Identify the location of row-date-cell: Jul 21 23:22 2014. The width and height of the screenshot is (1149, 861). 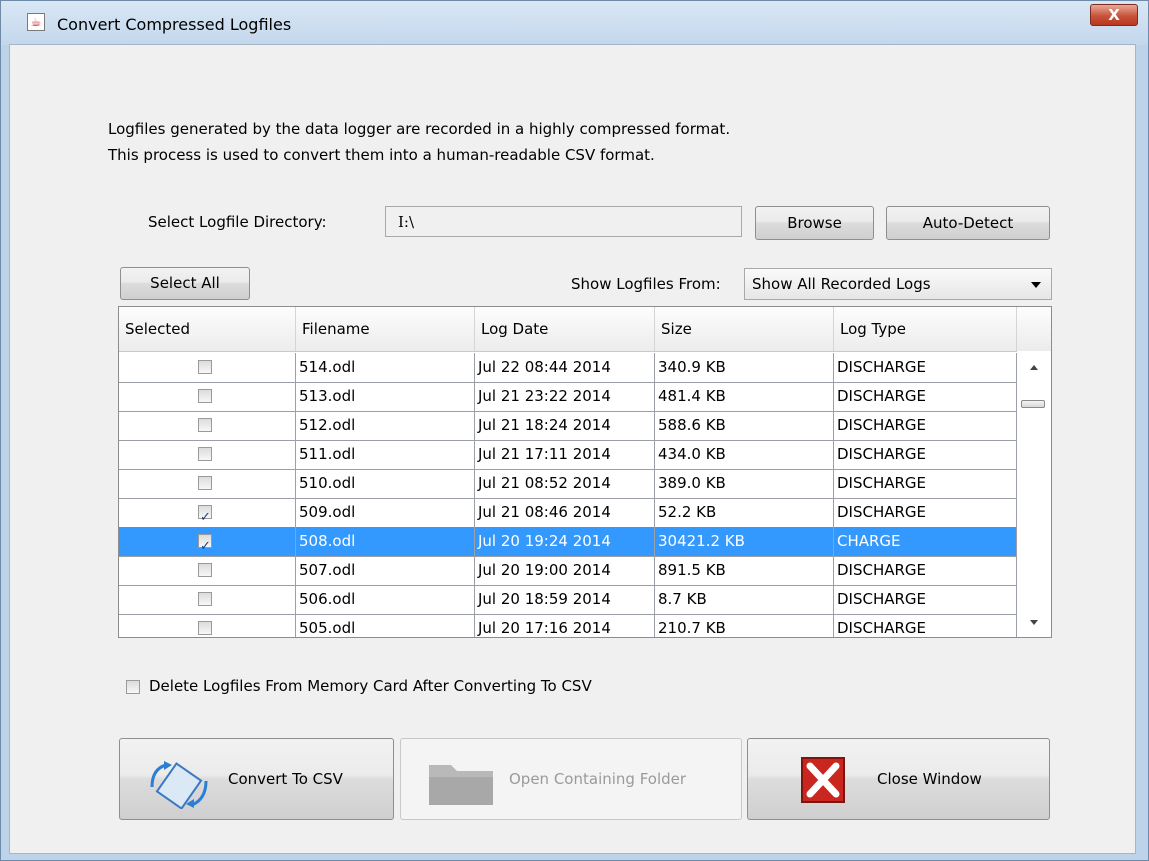
(565, 396).